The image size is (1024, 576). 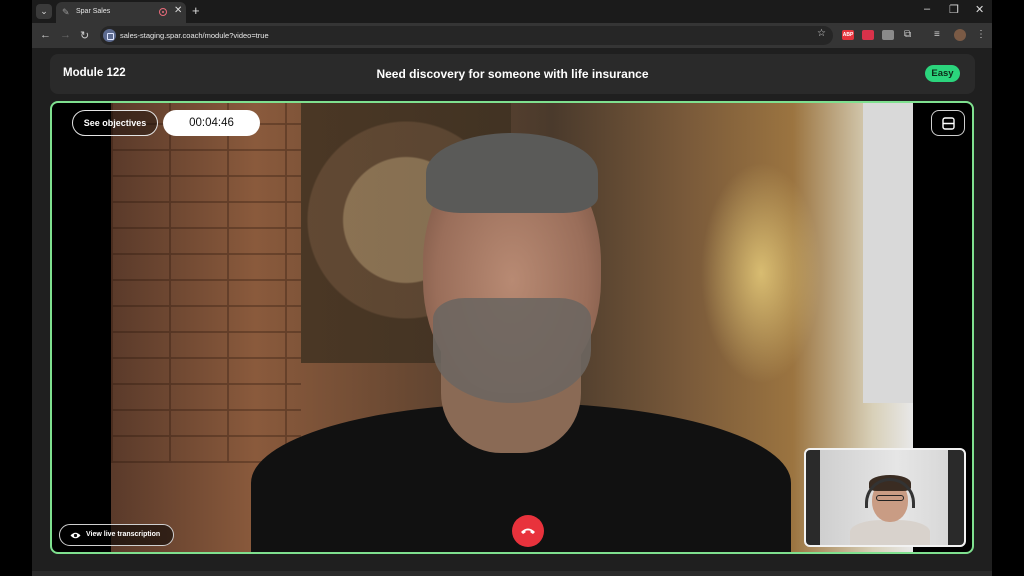 I want to click on transcription-label: View live transcription, so click(x=123, y=534).